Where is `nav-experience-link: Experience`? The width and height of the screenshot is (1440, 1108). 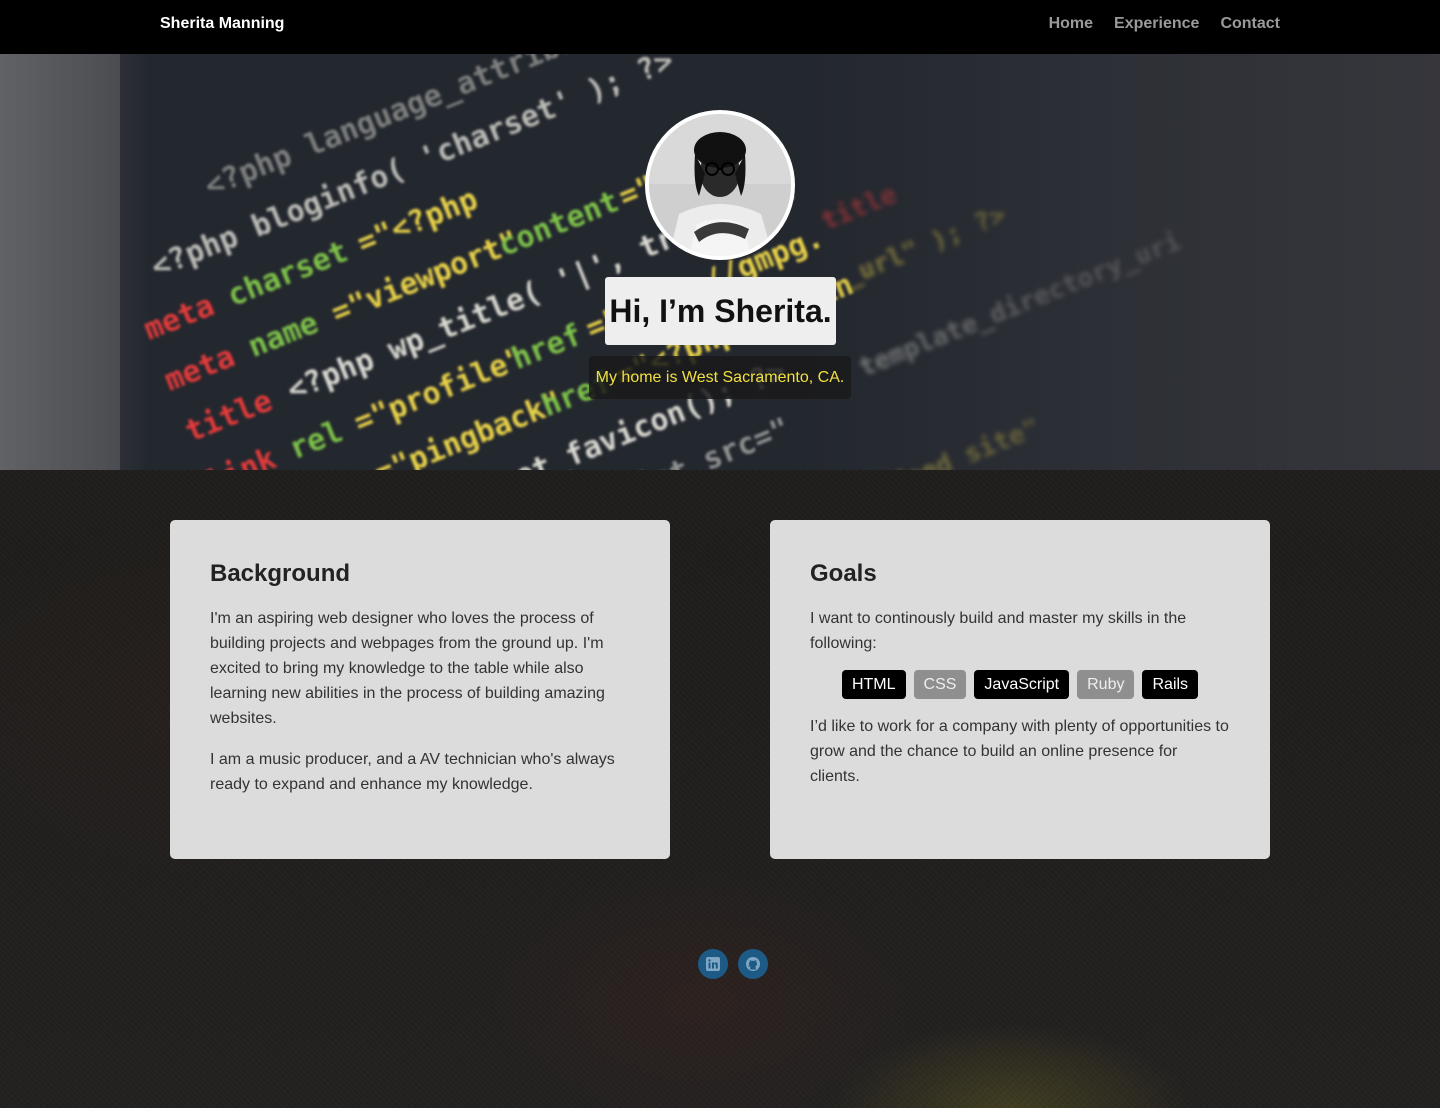 nav-experience-link: Experience is located at coordinates (1156, 24).